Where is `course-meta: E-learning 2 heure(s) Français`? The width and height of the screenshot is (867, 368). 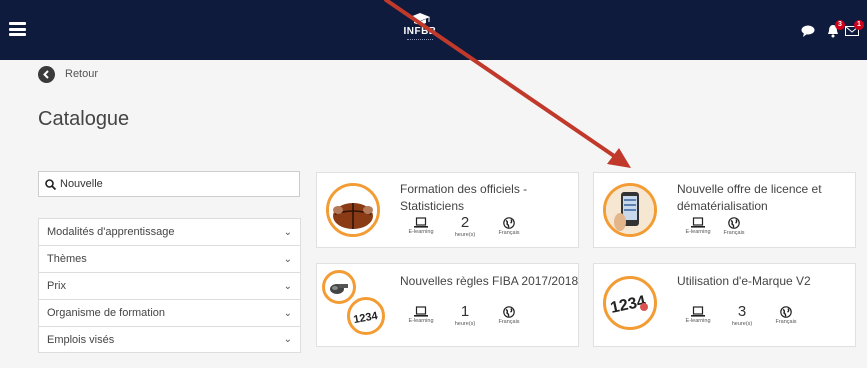
course-meta: E-learning 2 heure(s) Français is located at coordinates (466, 226).